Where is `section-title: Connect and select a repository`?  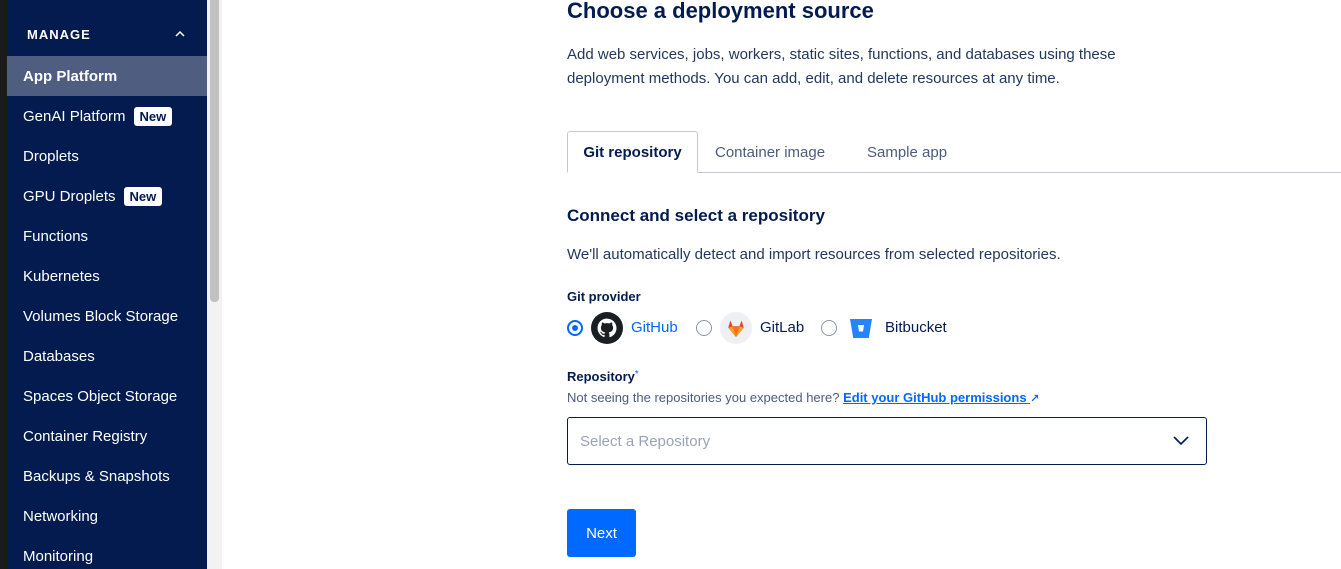
section-title: Connect and select a repository is located at coordinates (696, 215).